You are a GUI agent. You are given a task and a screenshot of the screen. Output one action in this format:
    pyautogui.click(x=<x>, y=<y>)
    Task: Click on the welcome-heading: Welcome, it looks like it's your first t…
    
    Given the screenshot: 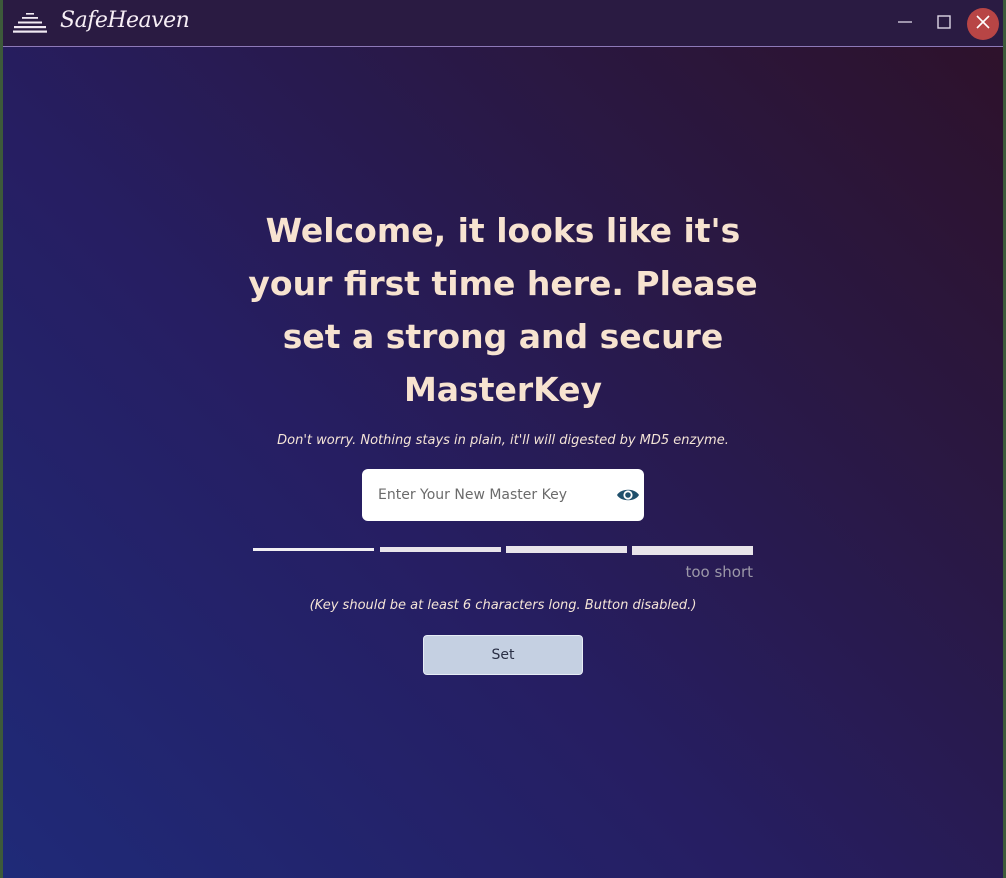 What is the action you would take?
    pyautogui.click(x=503, y=310)
    